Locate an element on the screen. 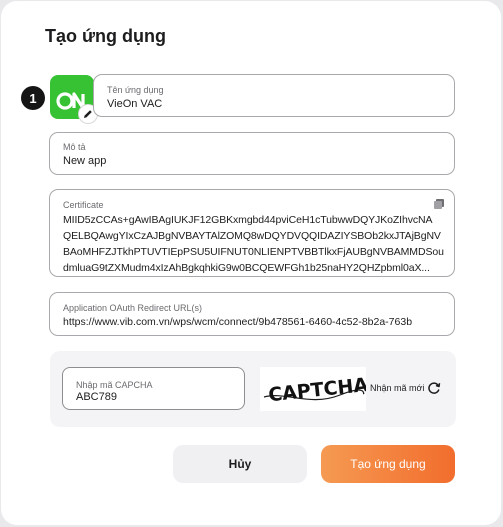 The width and height of the screenshot is (503, 527). app-name-value: VieOn VAC is located at coordinates (135, 104).